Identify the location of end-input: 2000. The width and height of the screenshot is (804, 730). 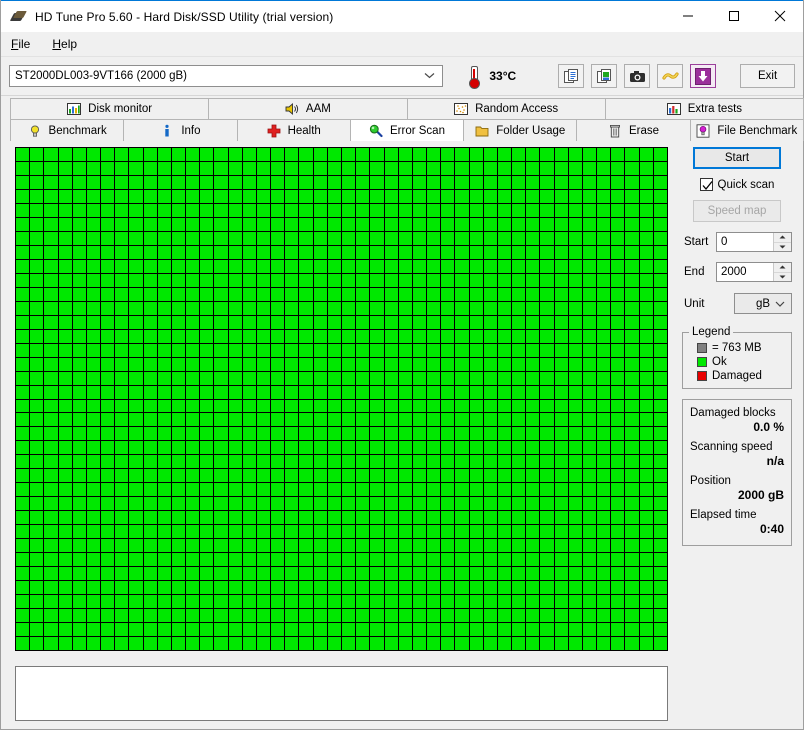
(745, 272).